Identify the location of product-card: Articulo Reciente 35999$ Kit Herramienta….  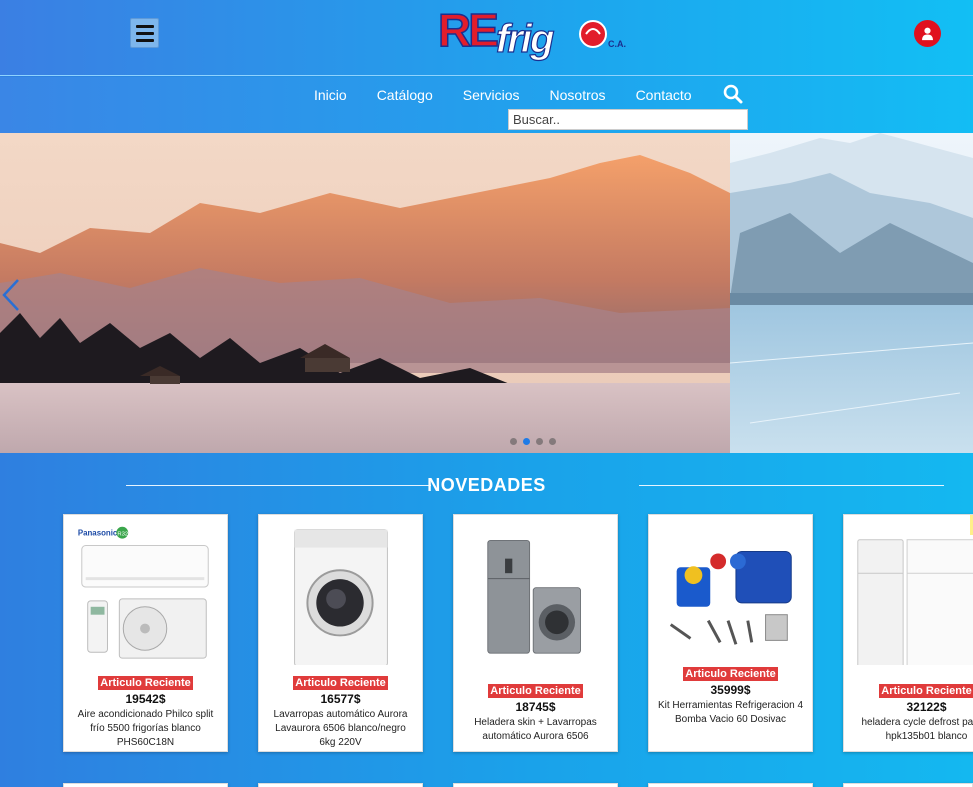
(730, 633).